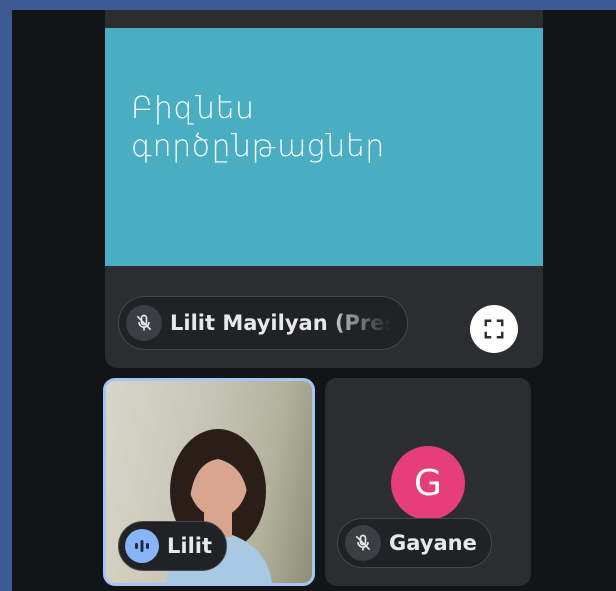 The height and width of the screenshot is (591, 616). I want to click on participant-tile-lilit: Lilit, so click(209, 482).